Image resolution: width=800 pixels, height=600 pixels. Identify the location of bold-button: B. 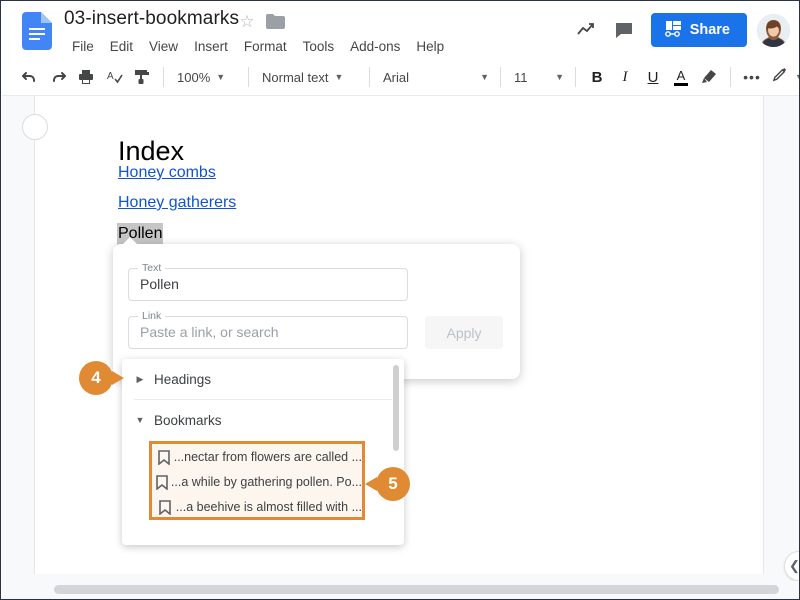
(597, 77).